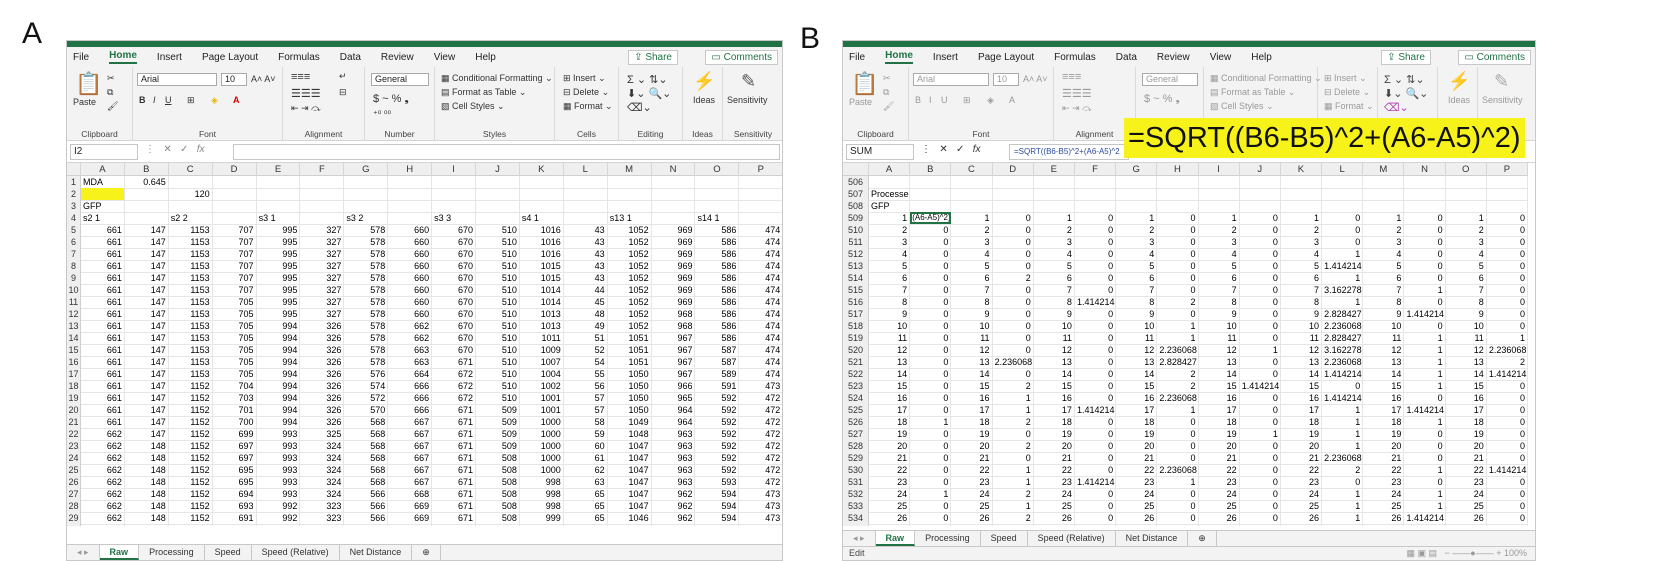  What do you see at coordinates (760, 362) in the screenshot?
I see `cell: 474` at bounding box center [760, 362].